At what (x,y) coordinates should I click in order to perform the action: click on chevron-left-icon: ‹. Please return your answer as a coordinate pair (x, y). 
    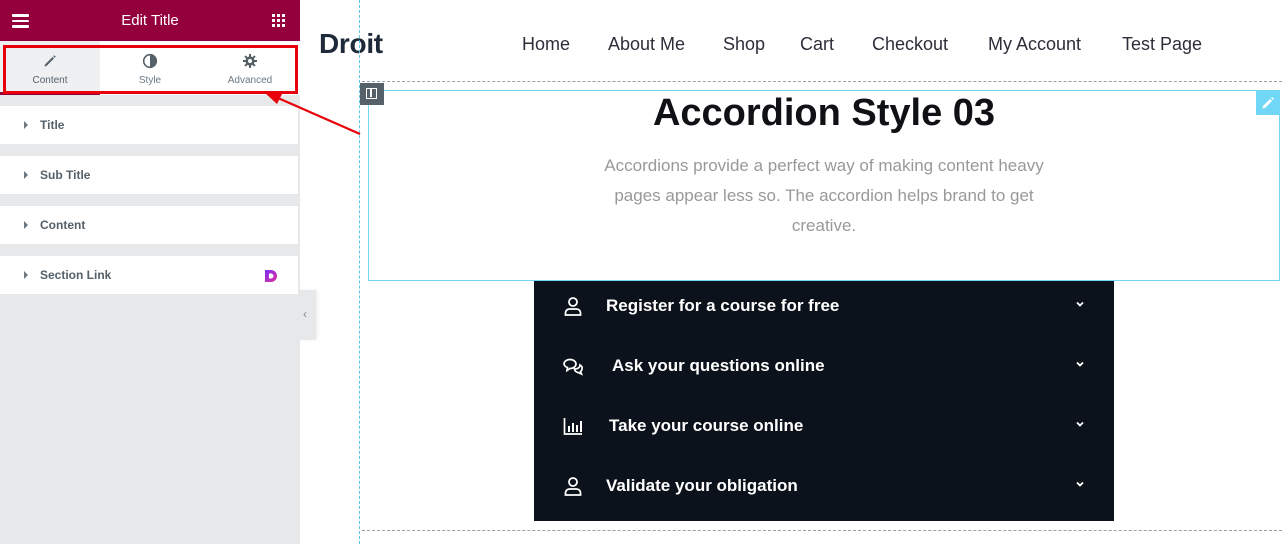
    Looking at the image, I should click on (305, 314).